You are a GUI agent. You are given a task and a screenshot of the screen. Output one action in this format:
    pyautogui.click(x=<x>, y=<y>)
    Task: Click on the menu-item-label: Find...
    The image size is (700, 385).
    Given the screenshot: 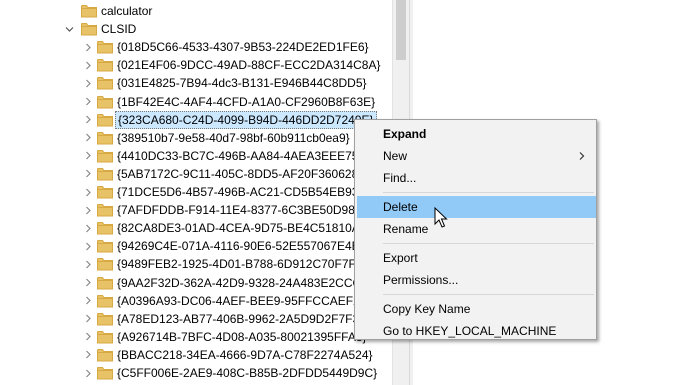 What is the action you would take?
    pyautogui.click(x=400, y=178)
    